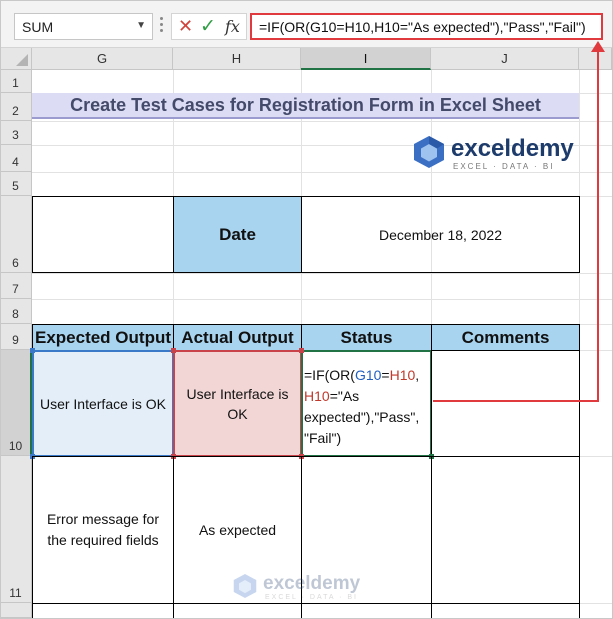  I want to click on cell-h12, so click(237, 610).